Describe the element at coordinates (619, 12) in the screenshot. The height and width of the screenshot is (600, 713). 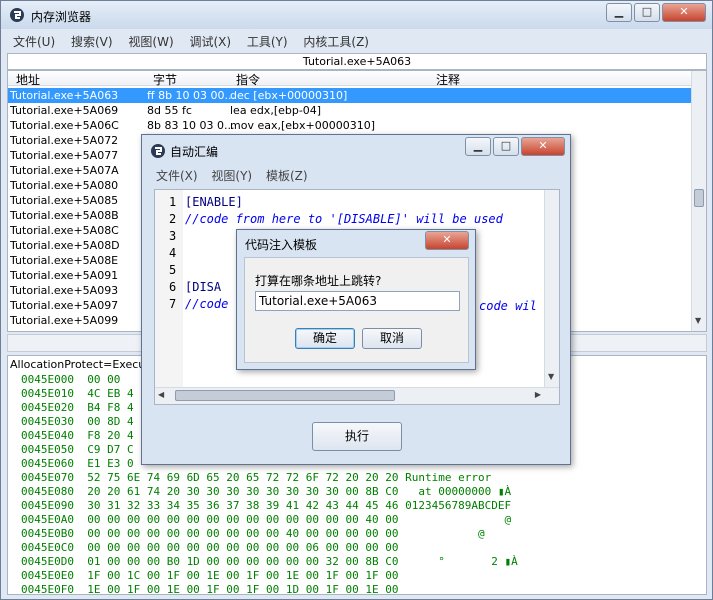
I see `minimize-button: ▁` at that location.